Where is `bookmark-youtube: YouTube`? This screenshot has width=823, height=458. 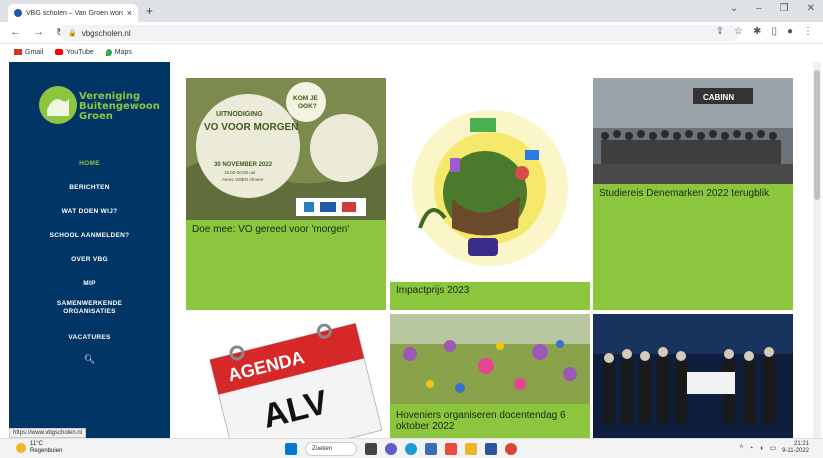
bookmark-youtube: YouTube is located at coordinates (74, 52).